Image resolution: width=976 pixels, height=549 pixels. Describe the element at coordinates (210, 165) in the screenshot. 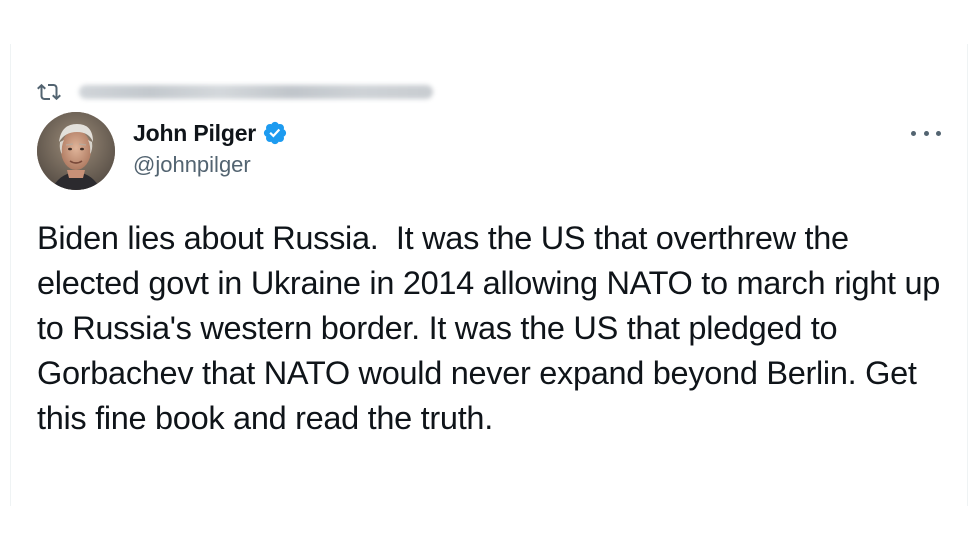

I see `user-handle: @johnpilger` at that location.